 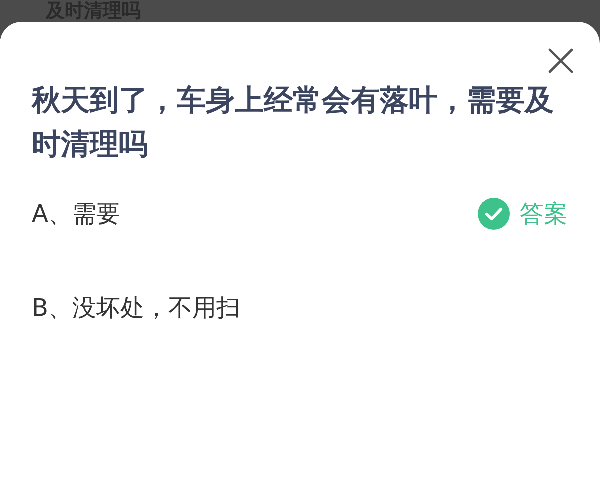 What do you see at coordinates (544, 214) in the screenshot?
I see `answer-label: 答案` at bounding box center [544, 214].